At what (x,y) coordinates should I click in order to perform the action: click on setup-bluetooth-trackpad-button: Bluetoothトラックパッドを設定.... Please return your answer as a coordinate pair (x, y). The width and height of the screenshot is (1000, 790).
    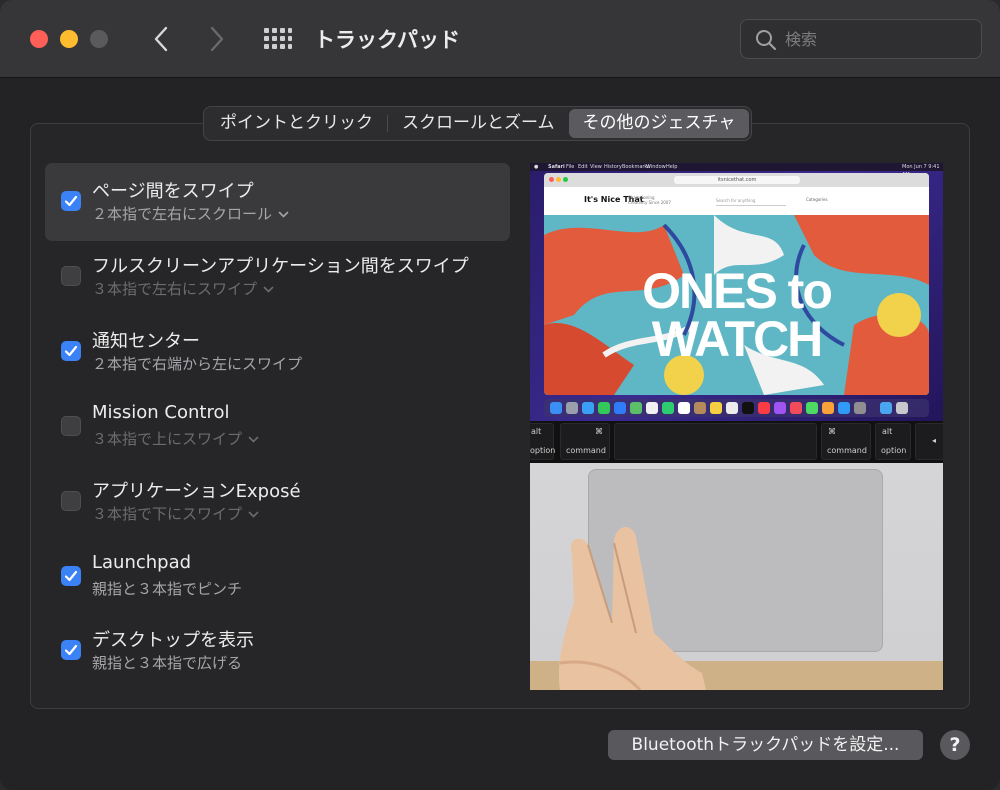
    Looking at the image, I should click on (765, 745).